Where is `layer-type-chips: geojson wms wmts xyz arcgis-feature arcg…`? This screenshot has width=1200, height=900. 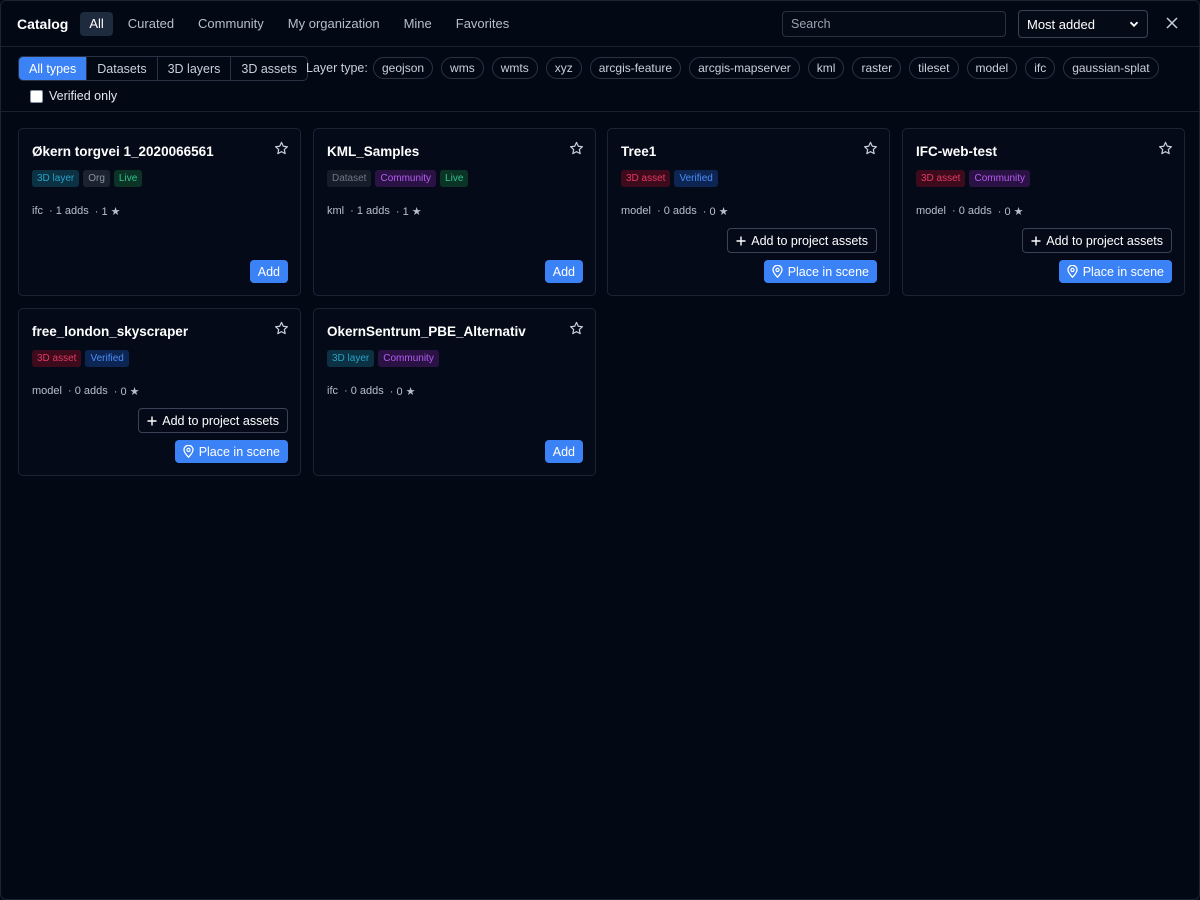
layer-type-chips: geojson wms wmts xyz arcgis-feature arcg… is located at coordinates (770, 68).